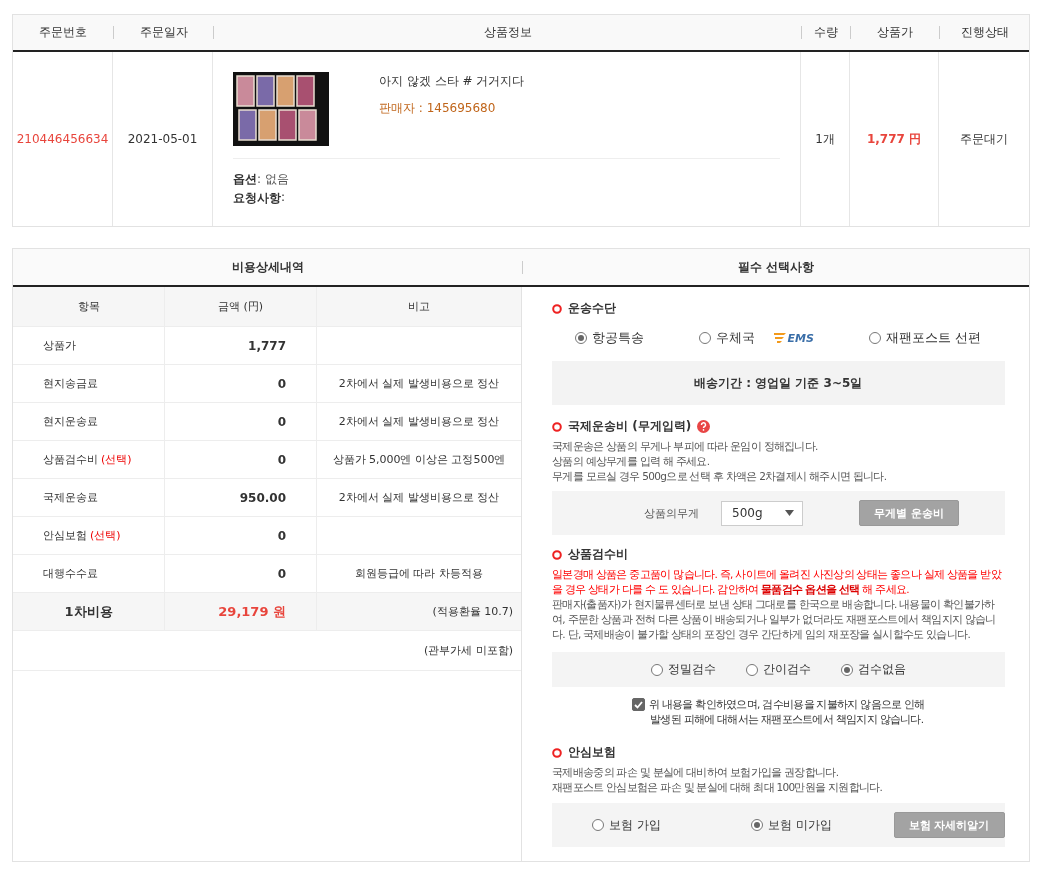 The height and width of the screenshot is (888, 1039). Describe the element at coordinates (881, 669) in the screenshot. I see `radio-label: 검수없음` at that location.